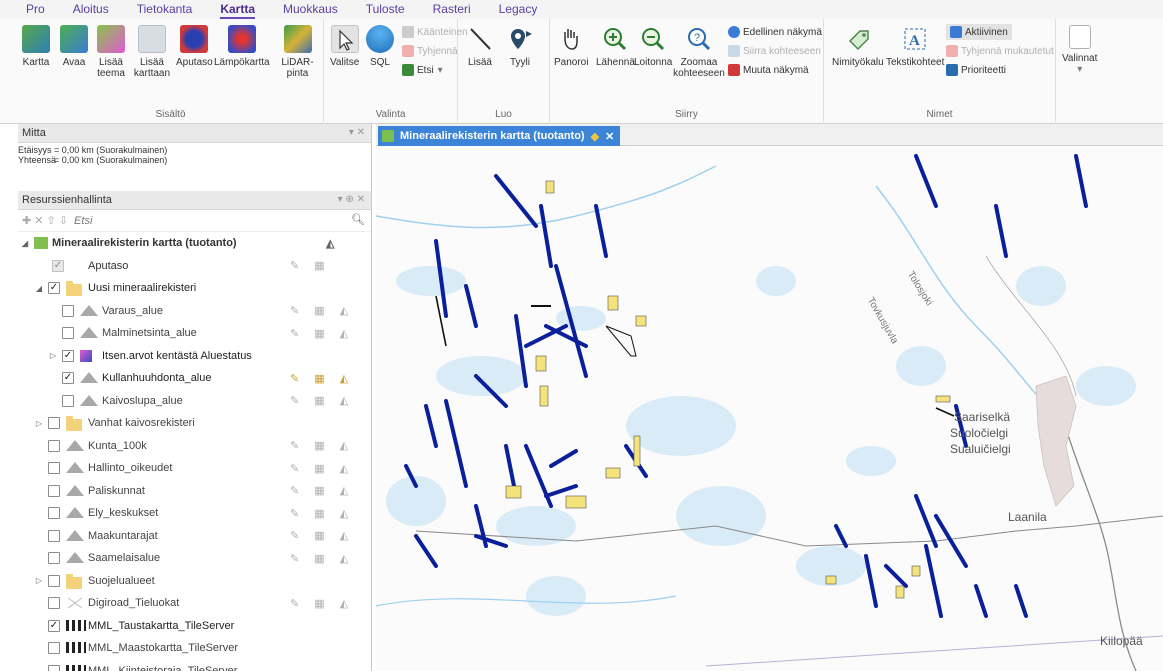 Image resolution: width=1163 pixels, height=671 pixels. I want to click on tekstikohteet-button: A Tekstikohteet, so click(915, 46).